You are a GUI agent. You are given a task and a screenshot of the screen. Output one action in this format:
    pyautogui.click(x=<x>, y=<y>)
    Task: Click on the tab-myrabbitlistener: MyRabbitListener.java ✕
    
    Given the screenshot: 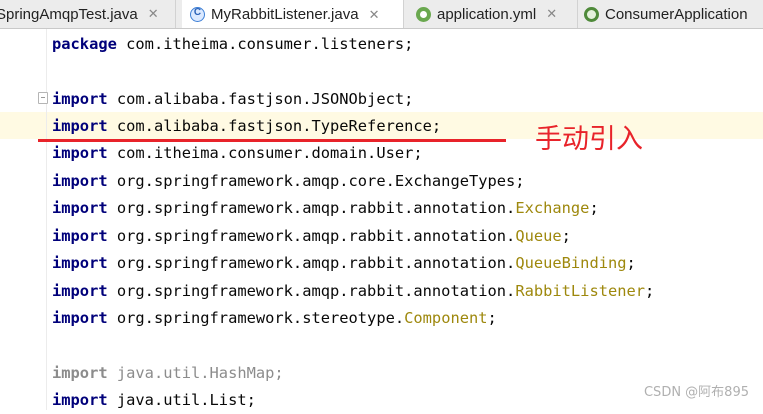 What is the action you would take?
    pyautogui.click(x=293, y=14)
    